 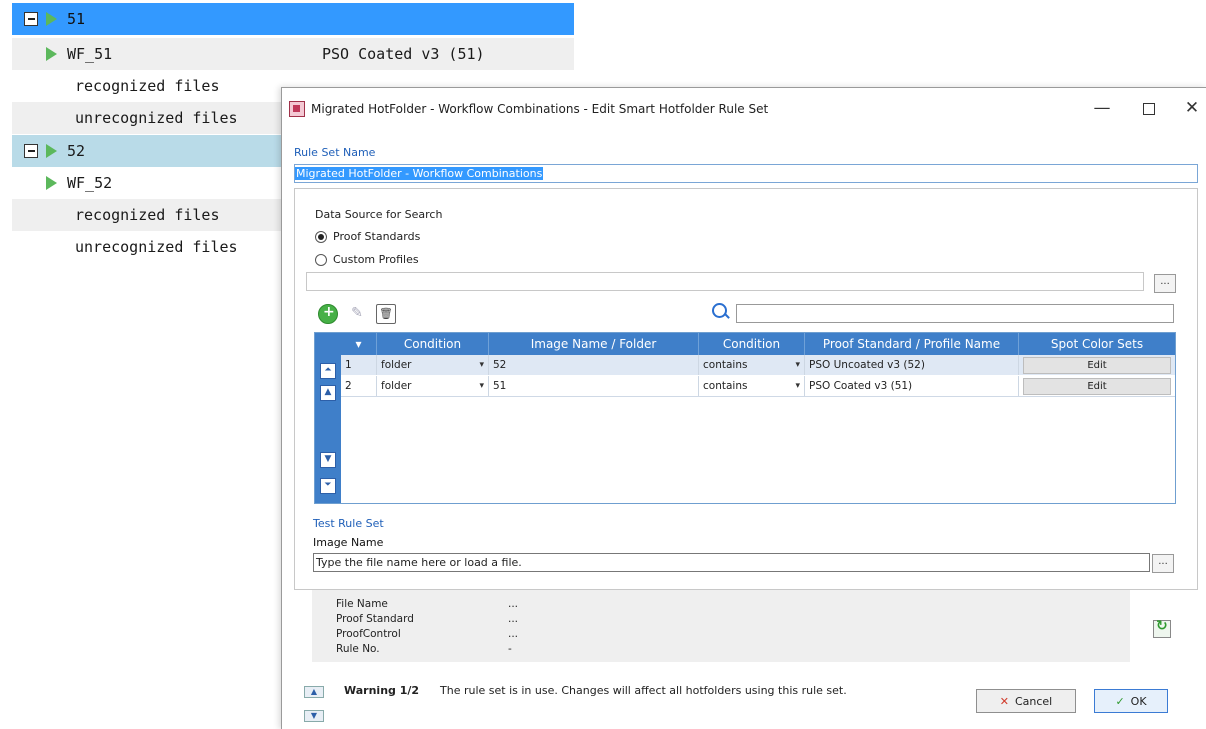 What do you see at coordinates (912, 365) in the screenshot?
I see `proof-standard-cell: PSO Uncoated v3 (52)` at bounding box center [912, 365].